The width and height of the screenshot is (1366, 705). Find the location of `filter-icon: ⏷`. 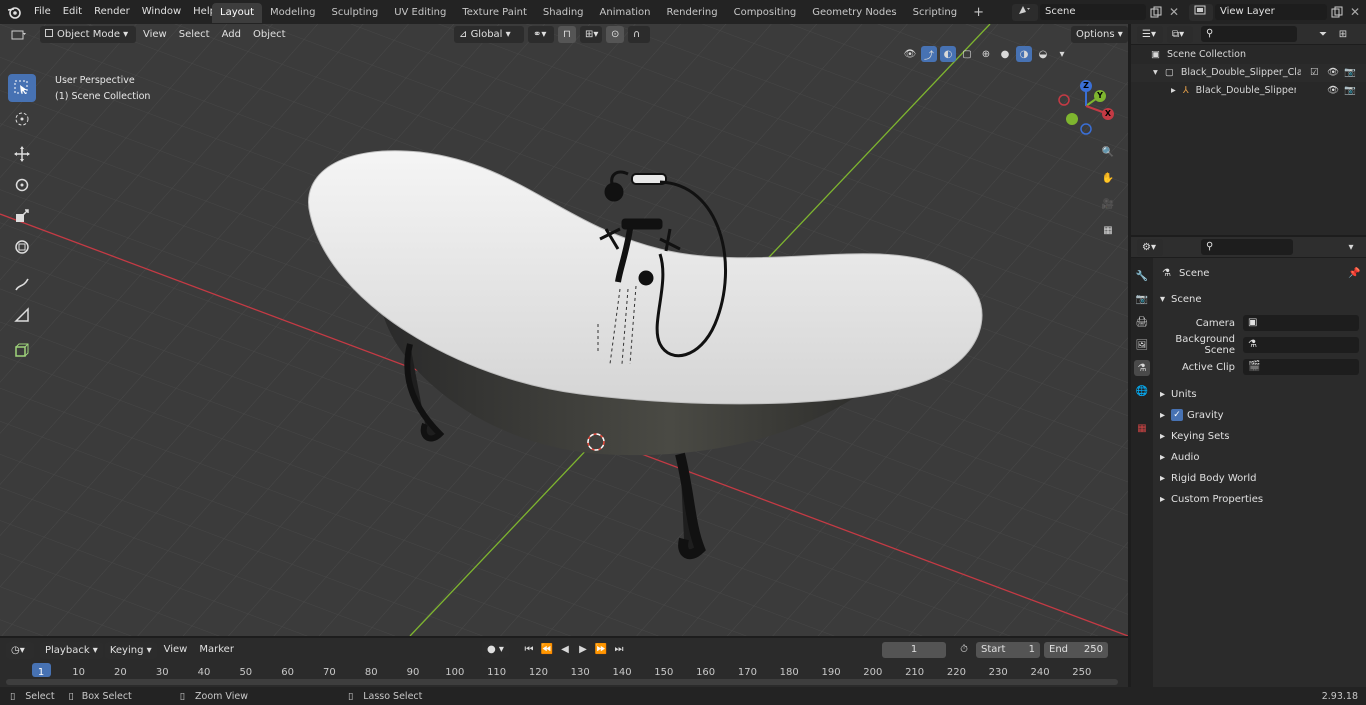

filter-icon: ⏷ is located at coordinates (1323, 34).